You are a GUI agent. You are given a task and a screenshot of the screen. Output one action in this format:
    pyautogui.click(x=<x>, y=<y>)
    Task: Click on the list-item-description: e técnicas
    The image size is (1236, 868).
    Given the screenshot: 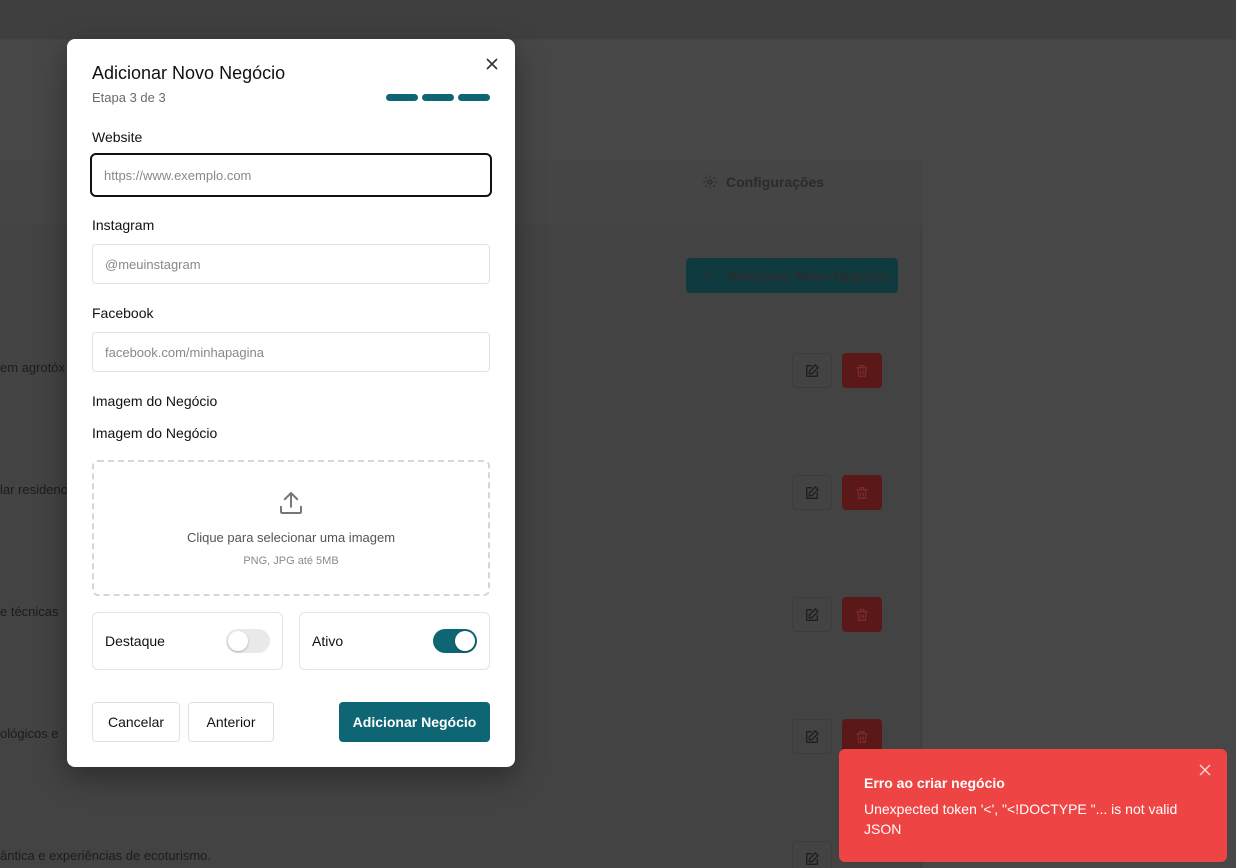 What is the action you would take?
    pyautogui.click(x=29, y=611)
    